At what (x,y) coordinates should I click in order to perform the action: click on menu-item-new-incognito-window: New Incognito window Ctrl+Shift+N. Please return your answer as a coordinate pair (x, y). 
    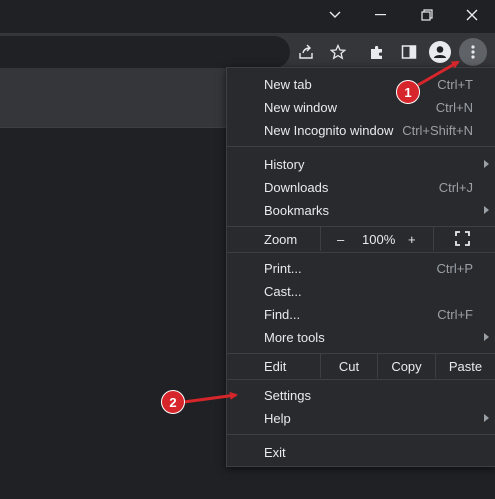
    Looking at the image, I should click on (361, 130).